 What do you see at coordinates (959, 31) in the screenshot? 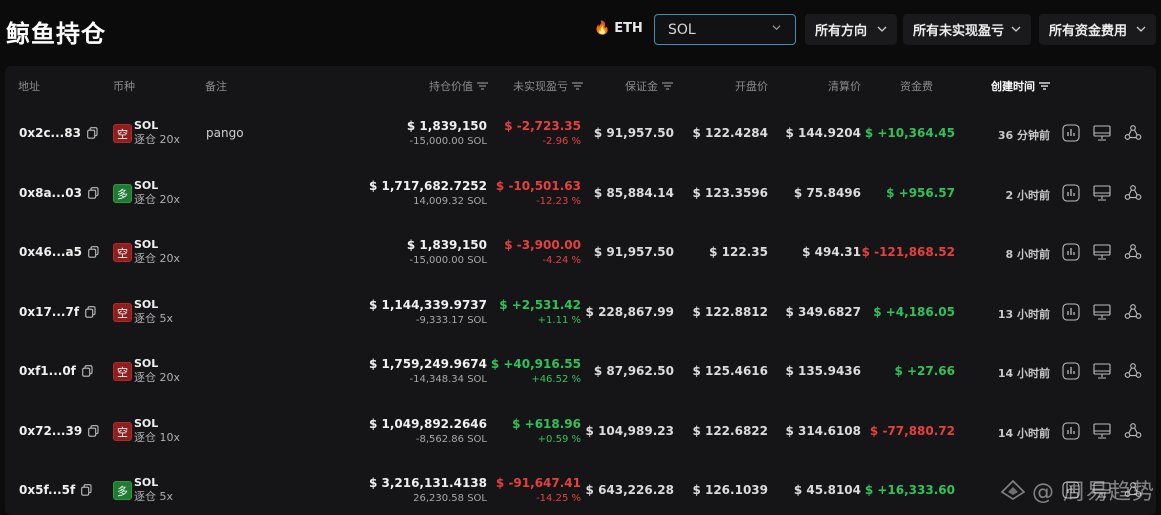
I see `pnl-filter-label: 所有未实现盈亏` at bounding box center [959, 31].